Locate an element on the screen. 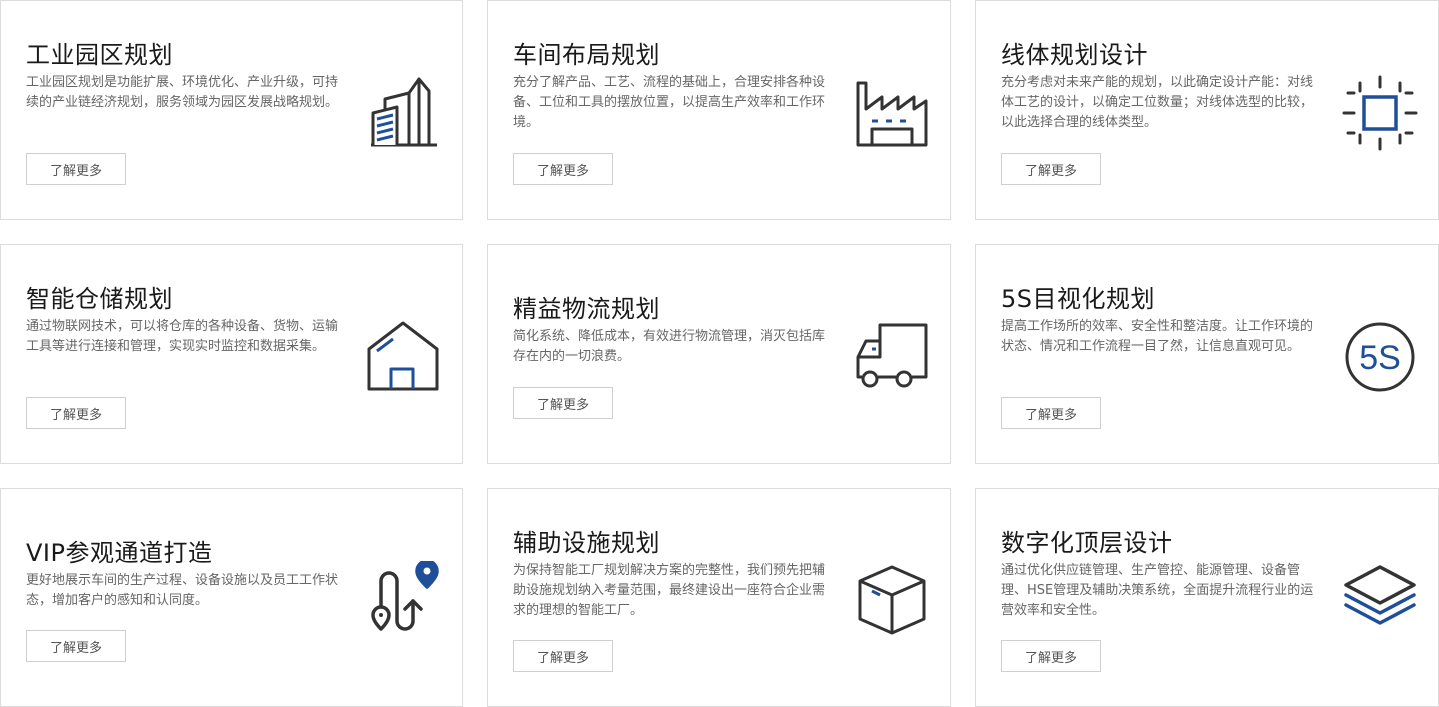  buildings-icon is located at coordinates (403, 111).